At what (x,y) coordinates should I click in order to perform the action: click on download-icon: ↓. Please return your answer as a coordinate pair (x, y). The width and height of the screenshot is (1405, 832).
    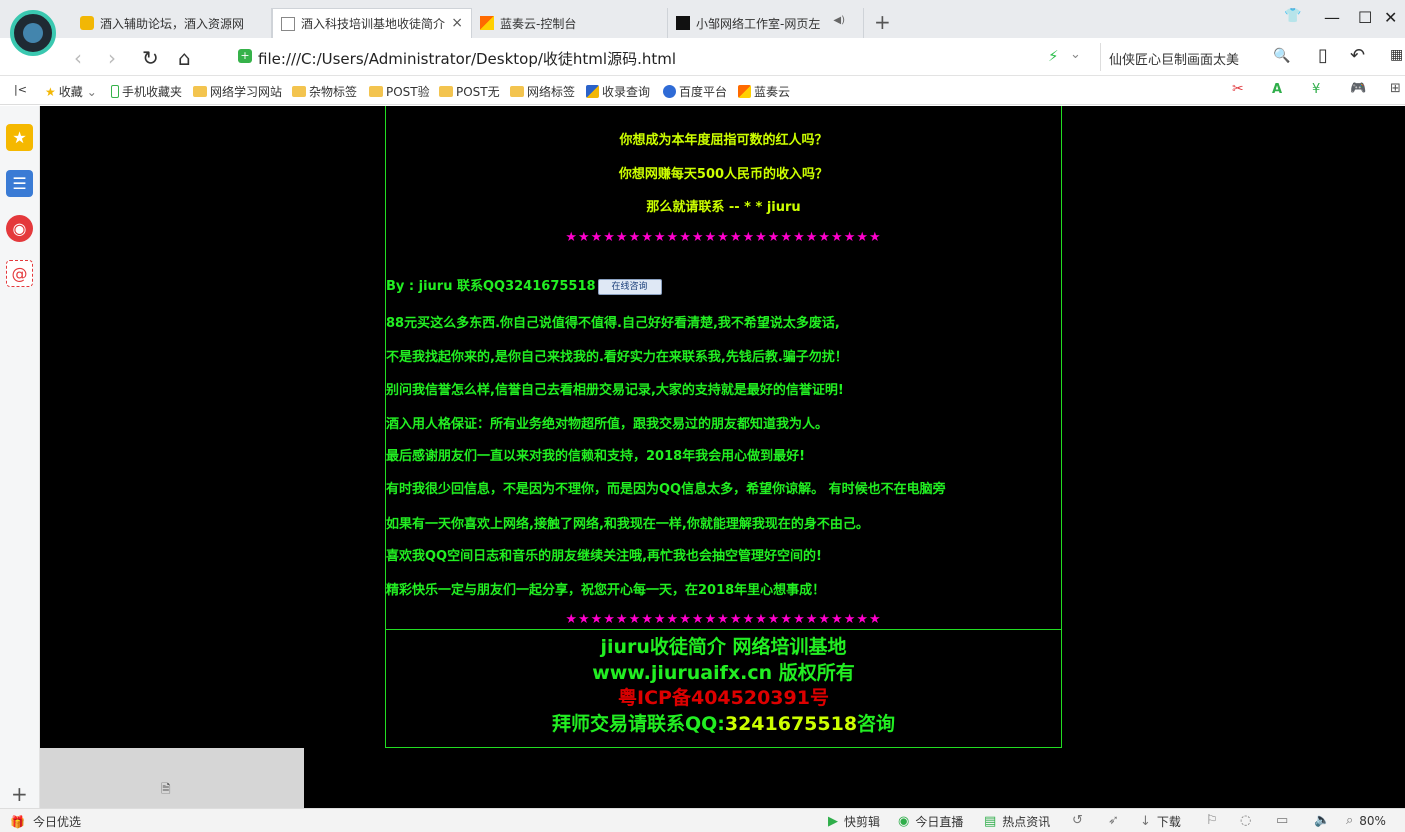
    Looking at the image, I should click on (1145, 821).